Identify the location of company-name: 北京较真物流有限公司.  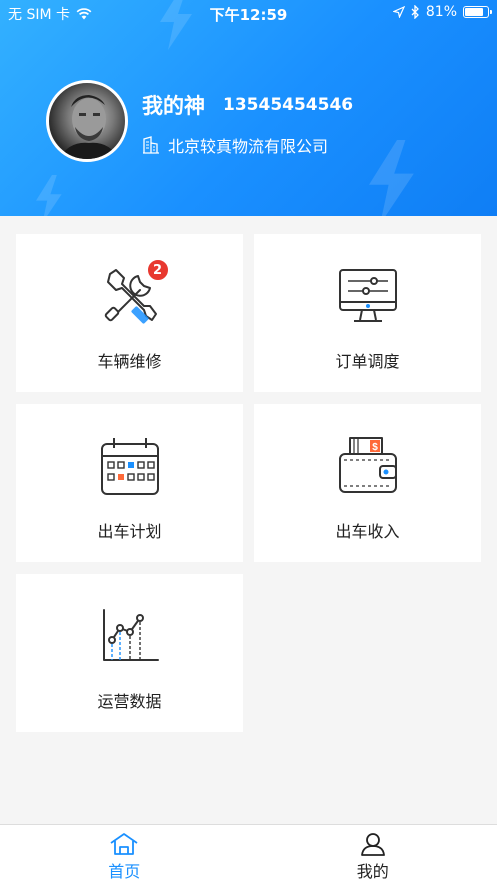
(248, 146).